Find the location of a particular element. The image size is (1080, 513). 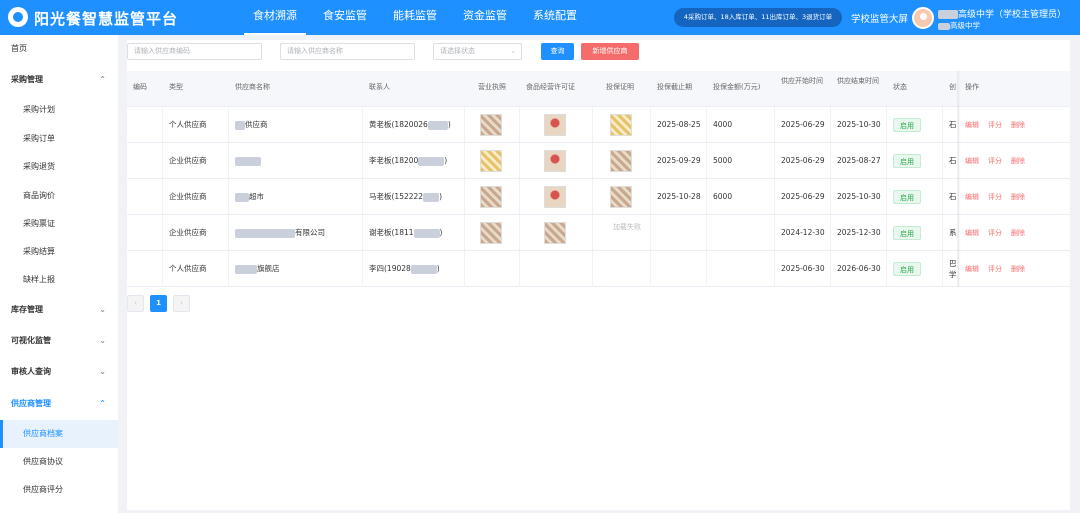

table-cell-ins-deadline: 2025-10-28 is located at coordinates (679, 197).